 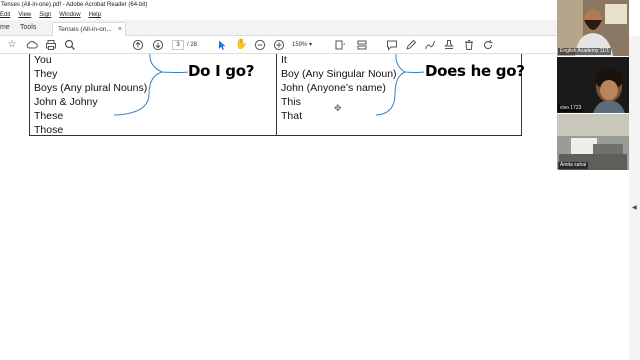 What do you see at coordinates (430, 45) in the screenshot?
I see `draw-icon` at bounding box center [430, 45].